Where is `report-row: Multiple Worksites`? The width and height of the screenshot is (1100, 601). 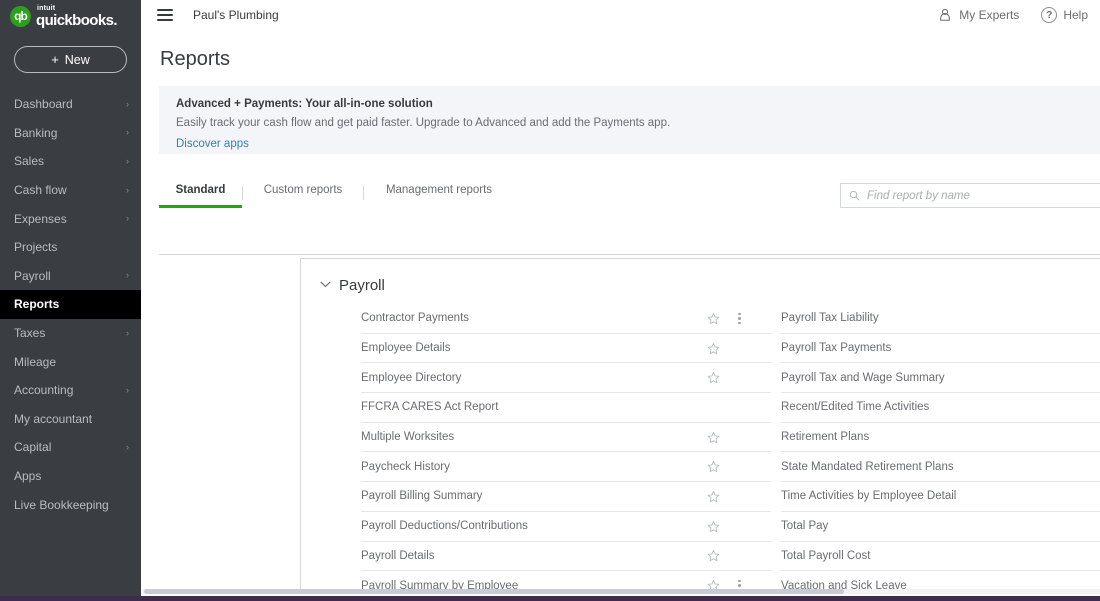 report-row: Multiple Worksites is located at coordinates (566, 438).